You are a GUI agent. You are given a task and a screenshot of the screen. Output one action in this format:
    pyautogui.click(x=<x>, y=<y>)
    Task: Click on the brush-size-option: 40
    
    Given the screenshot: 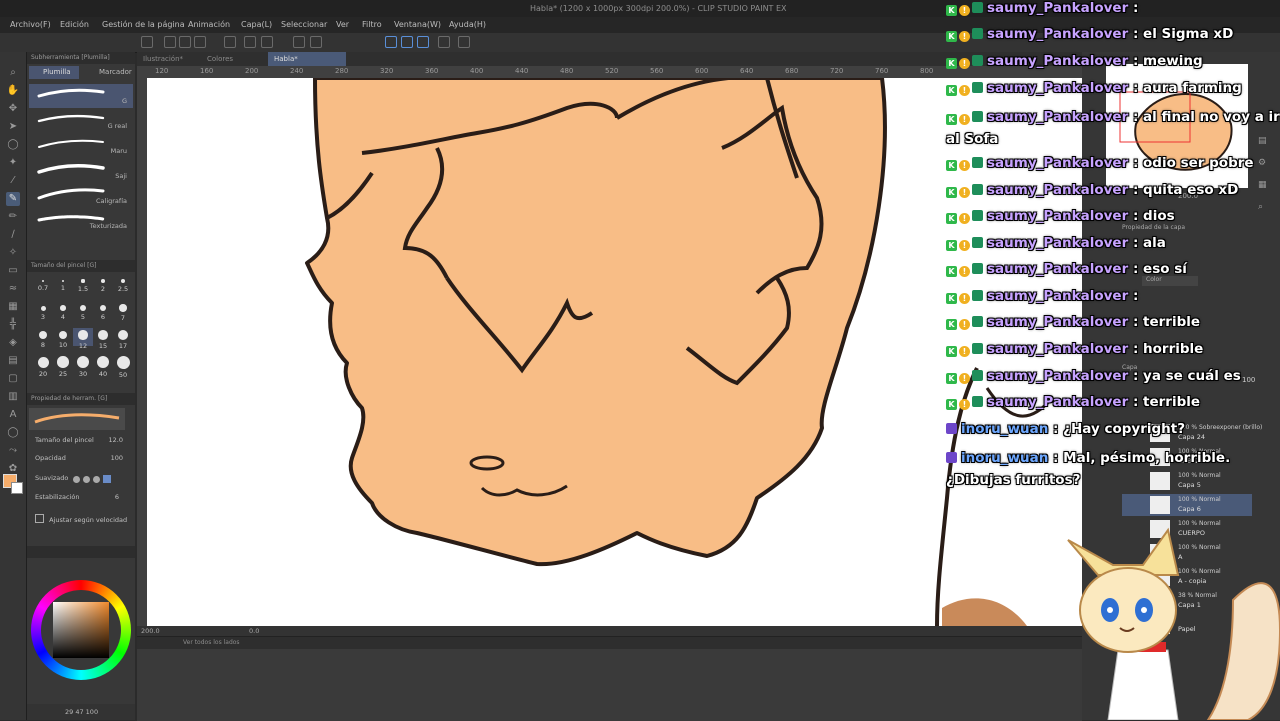 What is the action you would take?
    pyautogui.click(x=103, y=366)
    